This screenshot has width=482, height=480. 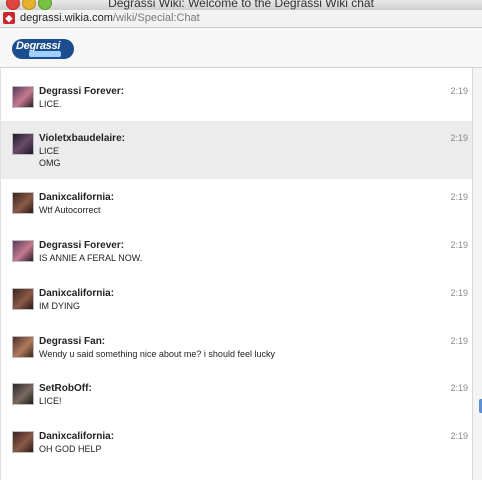 I want to click on message-text: OMG, so click(x=50, y=163).